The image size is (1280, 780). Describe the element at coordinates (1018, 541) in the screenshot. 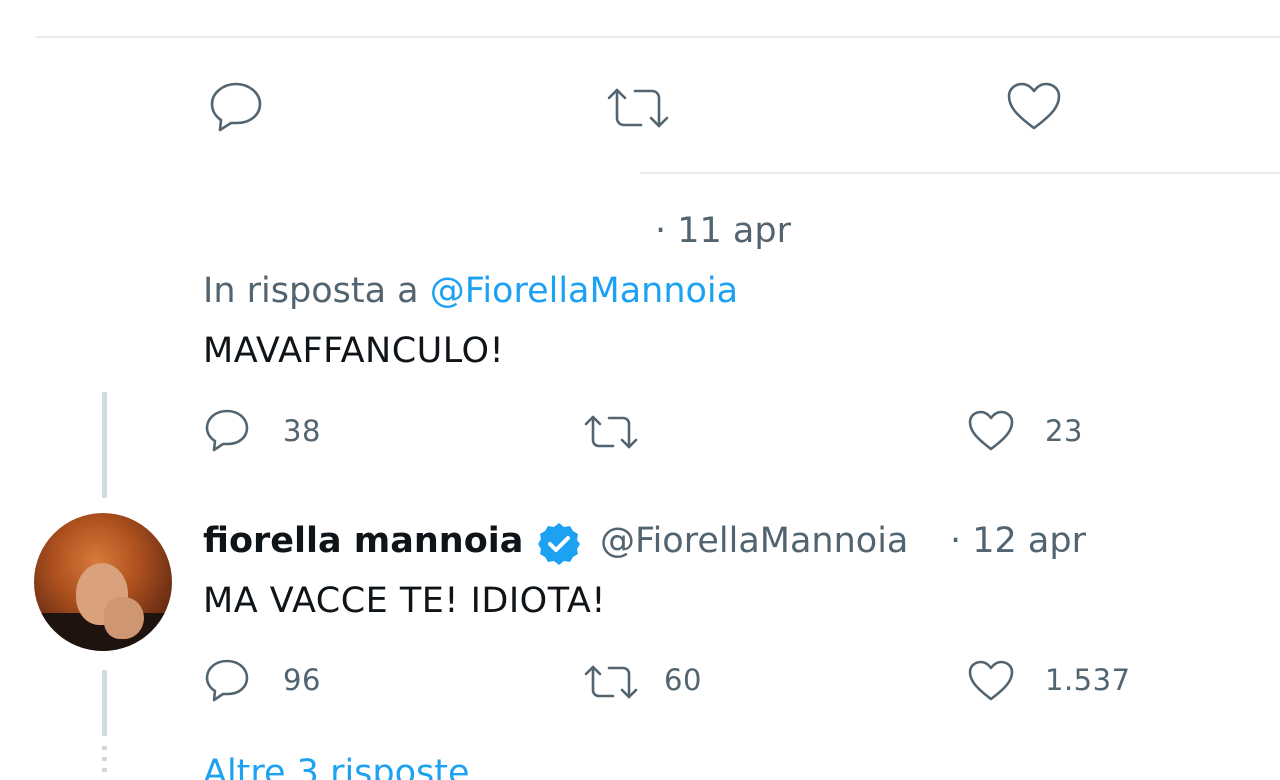

I see `main-tweet-date: · 12 apr` at that location.